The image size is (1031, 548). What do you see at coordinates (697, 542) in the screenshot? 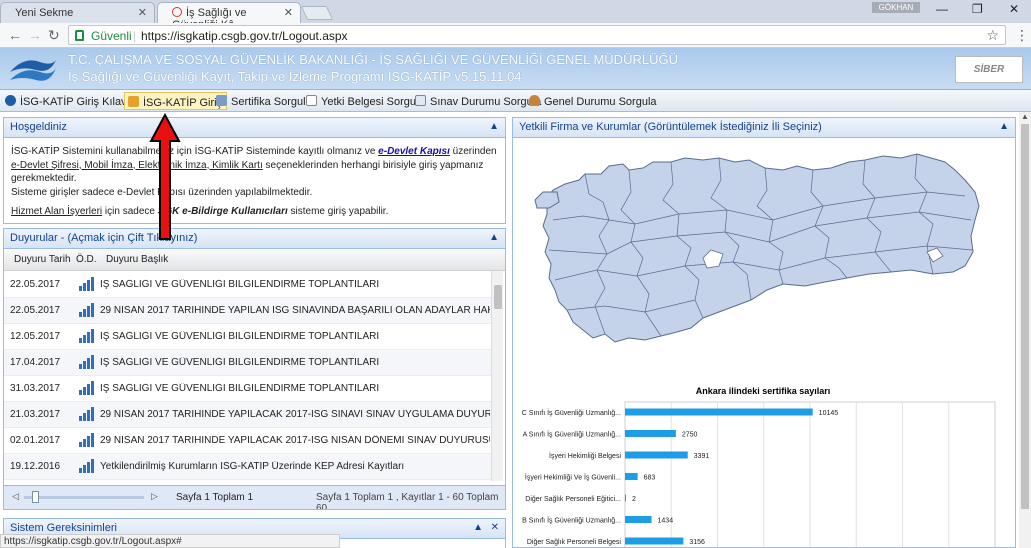
I see `data-label: 3156` at bounding box center [697, 542].